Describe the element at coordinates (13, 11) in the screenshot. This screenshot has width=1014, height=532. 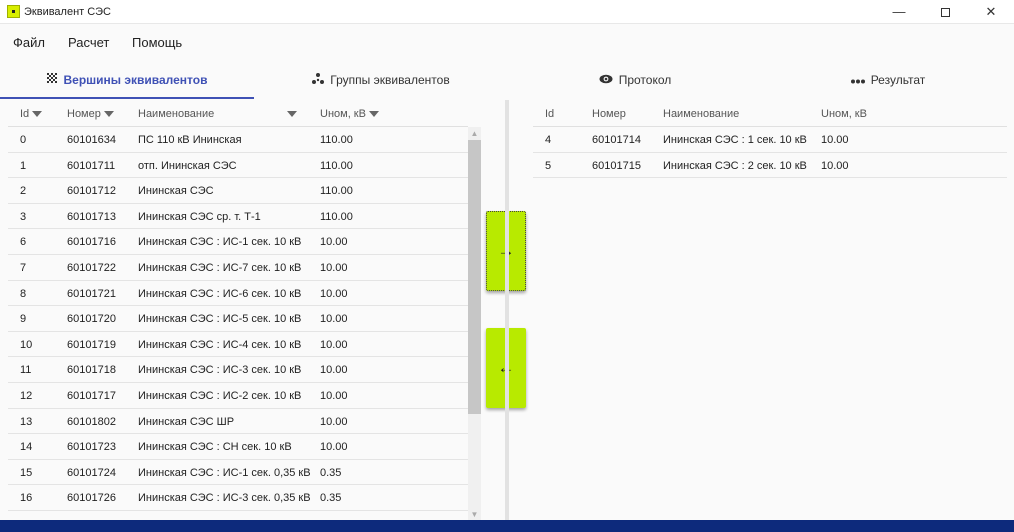
I see `app-icon` at that location.